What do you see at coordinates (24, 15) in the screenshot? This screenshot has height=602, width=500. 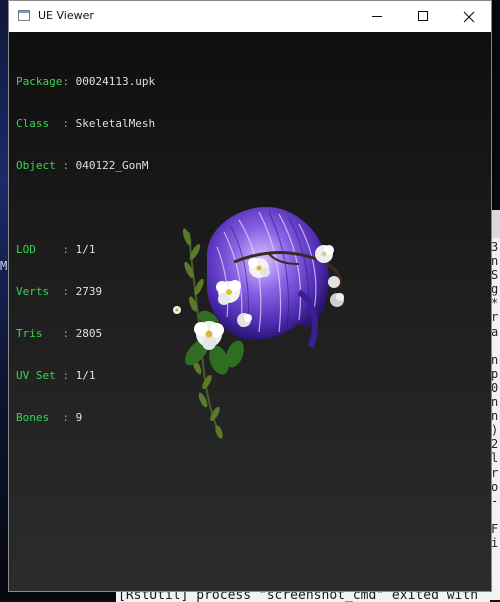 I see `app-window-icon` at bounding box center [24, 15].